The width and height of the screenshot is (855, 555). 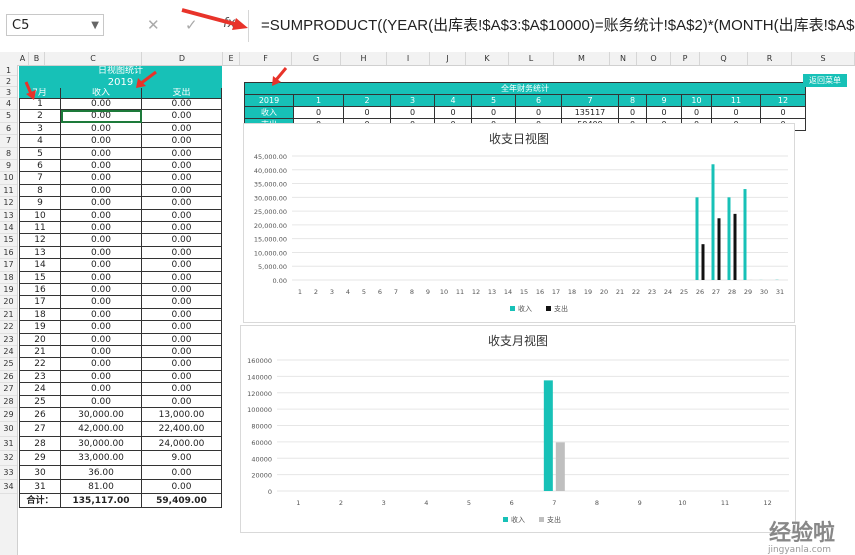 What do you see at coordinates (8, 70) in the screenshot?
I see `row-header: 1` at bounding box center [8, 70].